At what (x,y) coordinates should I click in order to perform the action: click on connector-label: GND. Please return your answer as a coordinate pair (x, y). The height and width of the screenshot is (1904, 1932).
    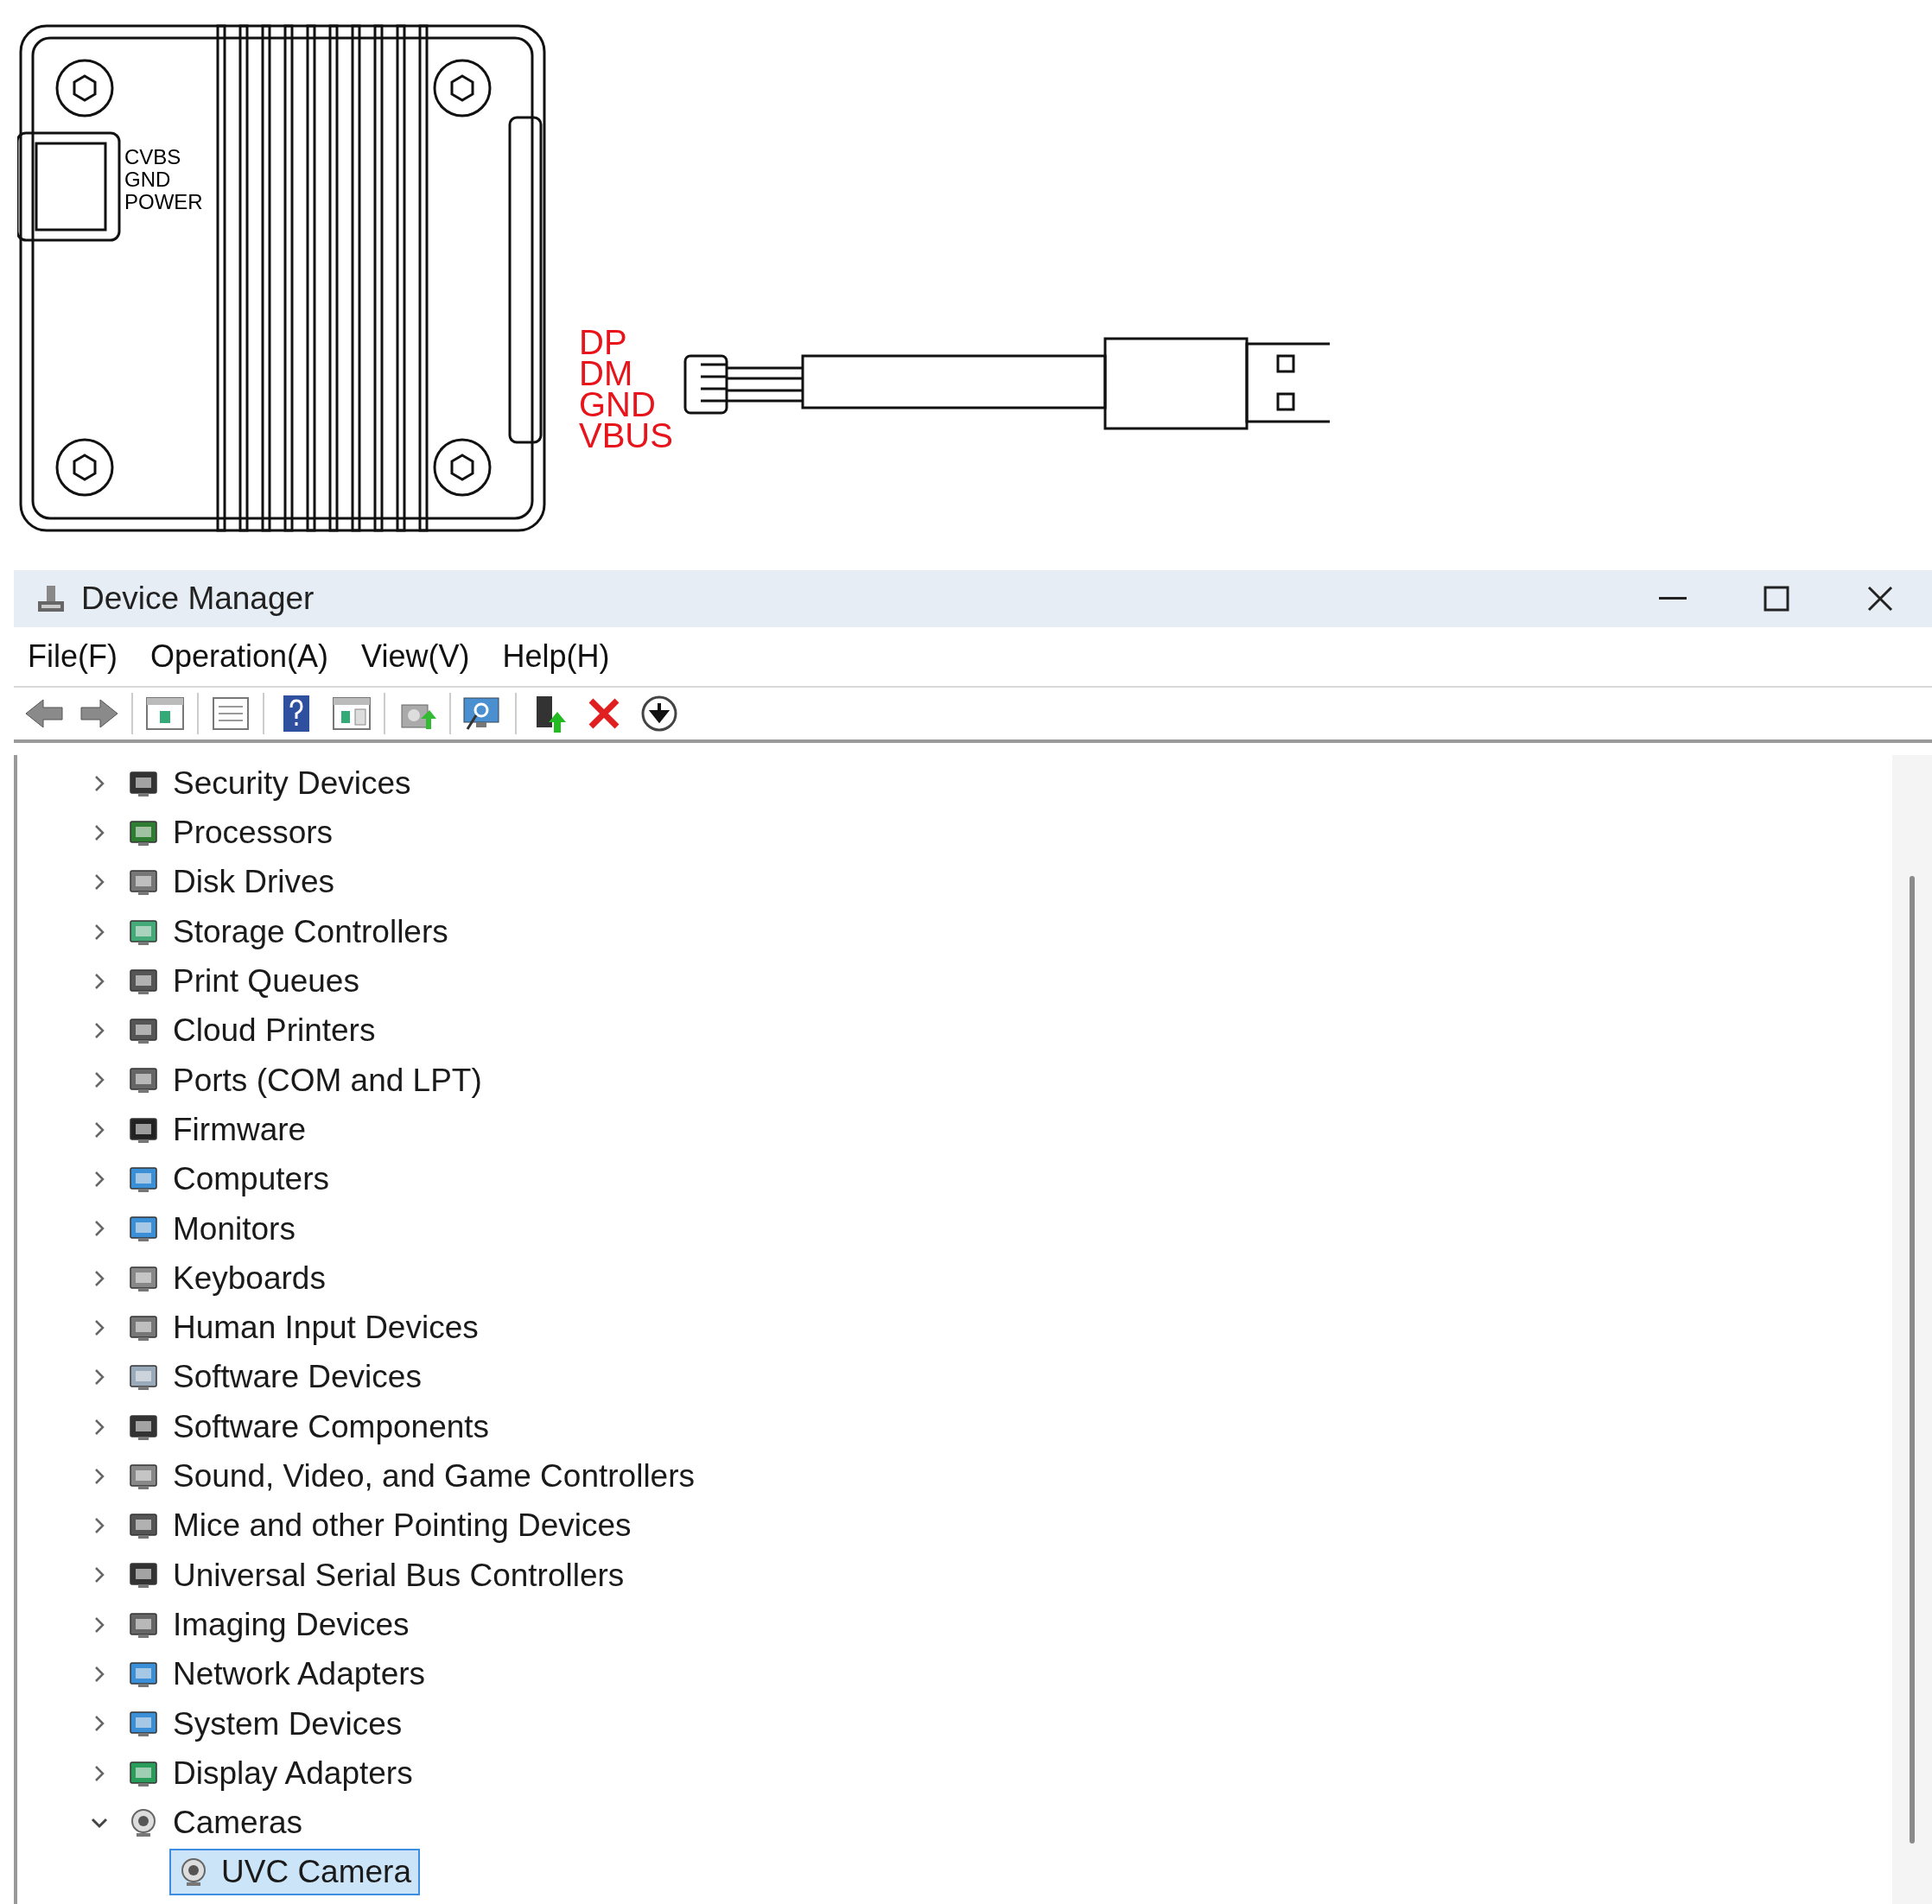
    Looking at the image, I should click on (147, 179).